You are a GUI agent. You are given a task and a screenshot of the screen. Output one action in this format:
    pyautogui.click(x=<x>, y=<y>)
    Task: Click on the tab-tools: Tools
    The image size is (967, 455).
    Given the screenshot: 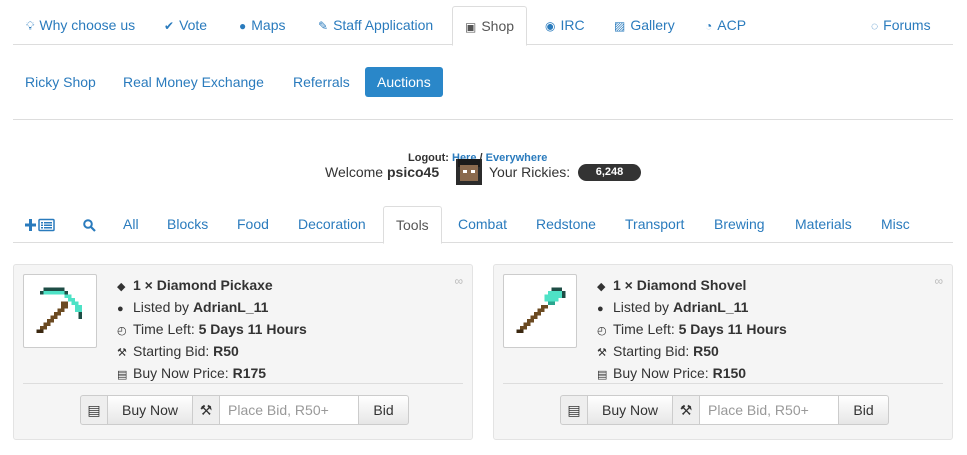 What is the action you would take?
    pyautogui.click(x=412, y=225)
    